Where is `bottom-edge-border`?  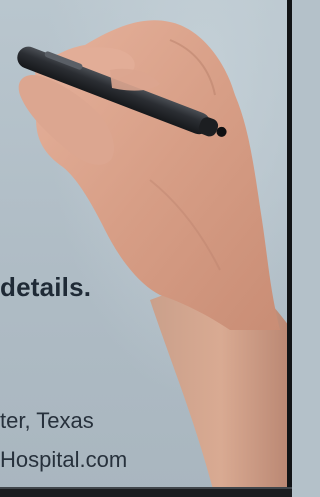 bottom-edge-border is located at coordinates (146, 492).